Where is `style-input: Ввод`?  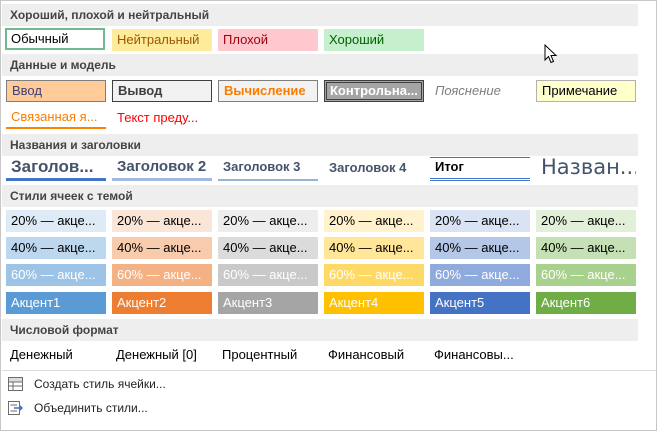
style-input: Ввод is located at coordinates (56, 91).